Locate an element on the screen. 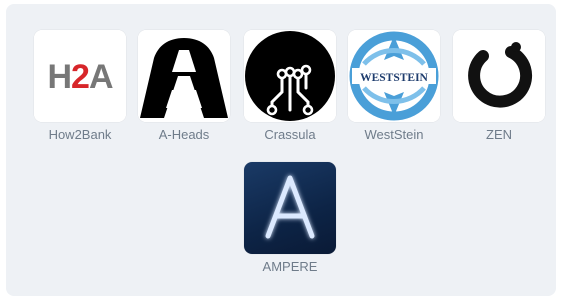 The height and width of the screenshot is (302, 564). weststein-globe-icon: WESTSTEIN is located at coordinates (394, 76).